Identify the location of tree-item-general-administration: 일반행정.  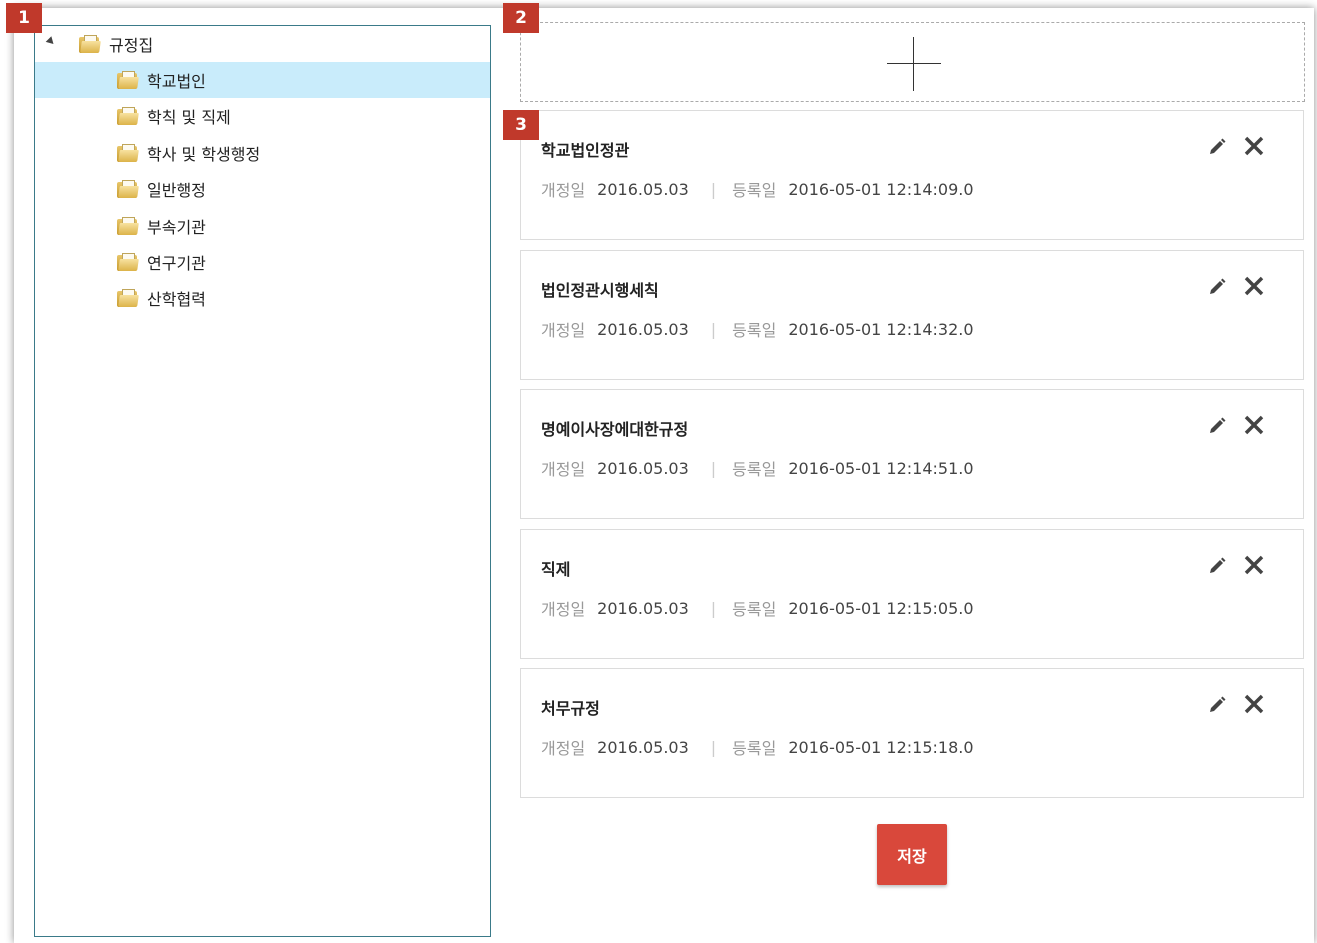
(262, 189).